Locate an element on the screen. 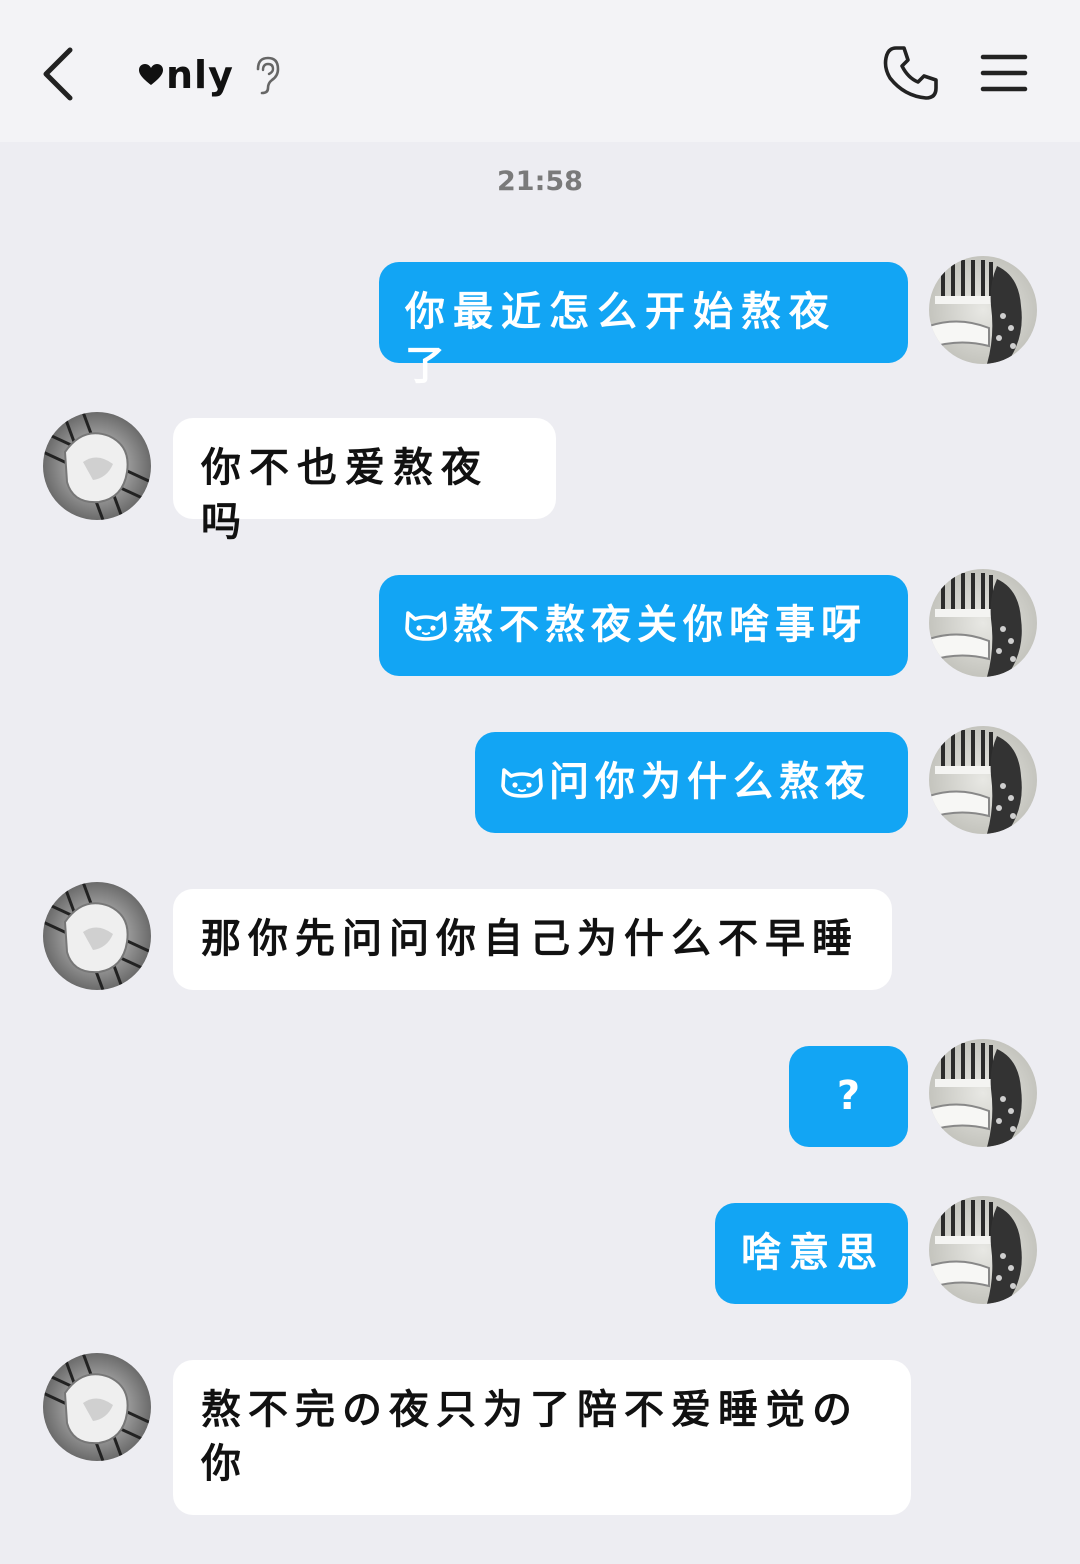 The image size is (1080, 1564). message-bubble-incoming: 你不也爱熬夜吗 is located at coordinates (364, 481).